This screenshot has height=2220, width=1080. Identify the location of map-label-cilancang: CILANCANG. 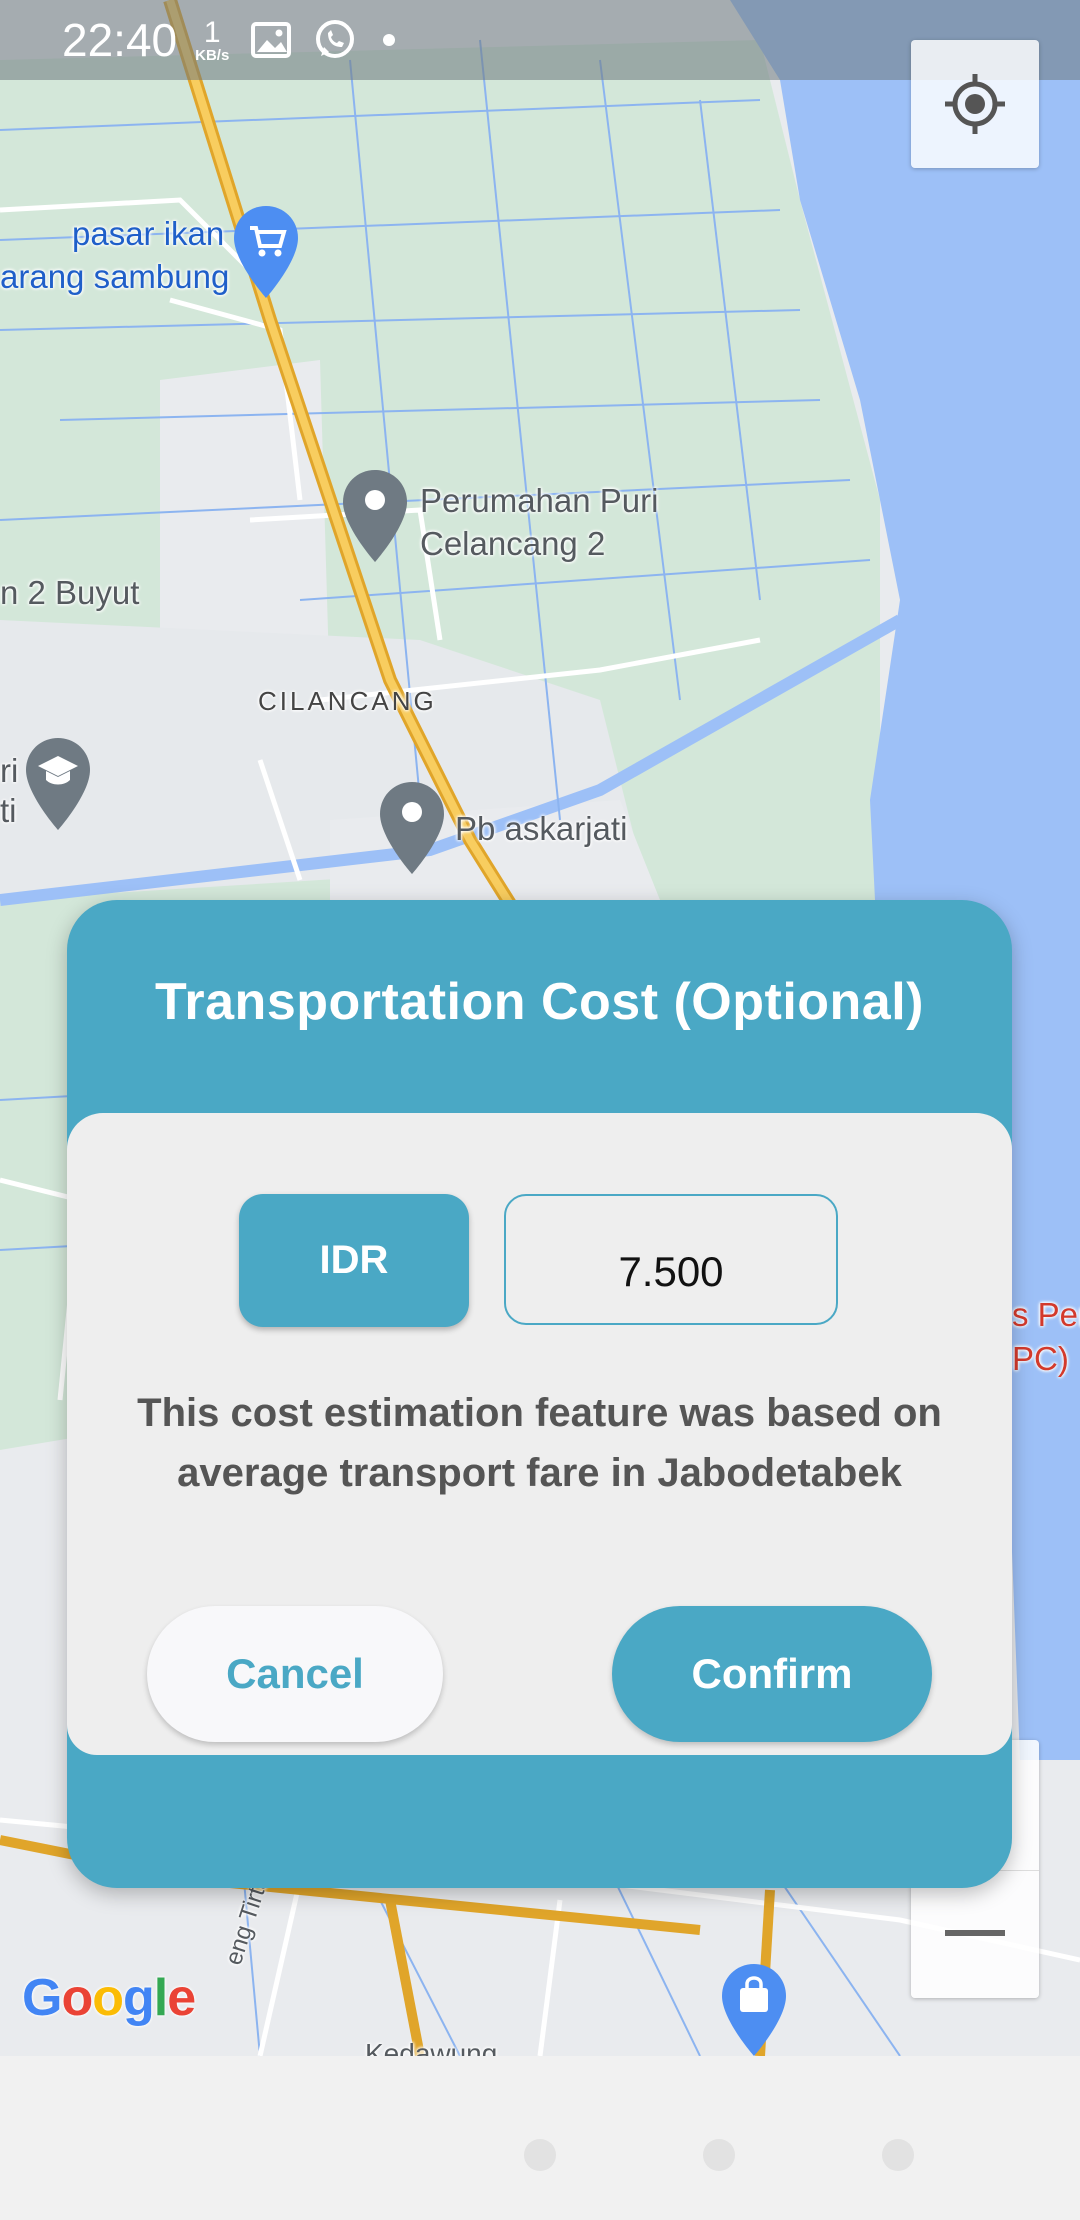
(347, 701).